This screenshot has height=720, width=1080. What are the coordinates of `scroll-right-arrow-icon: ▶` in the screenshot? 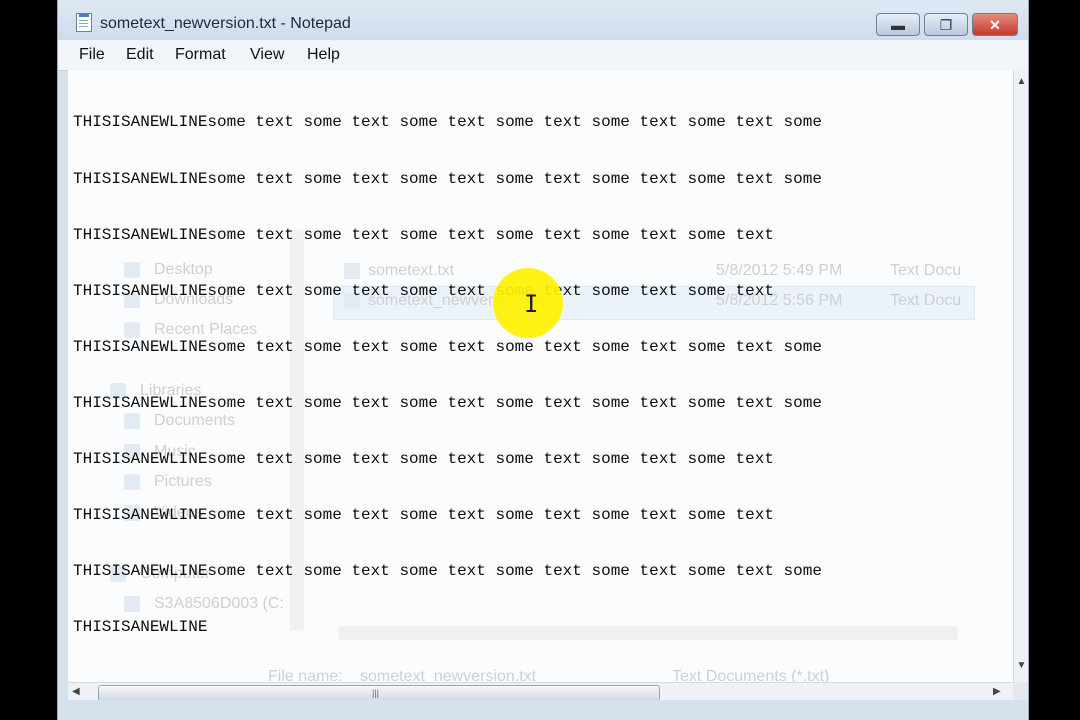 It's located at (997, 691).